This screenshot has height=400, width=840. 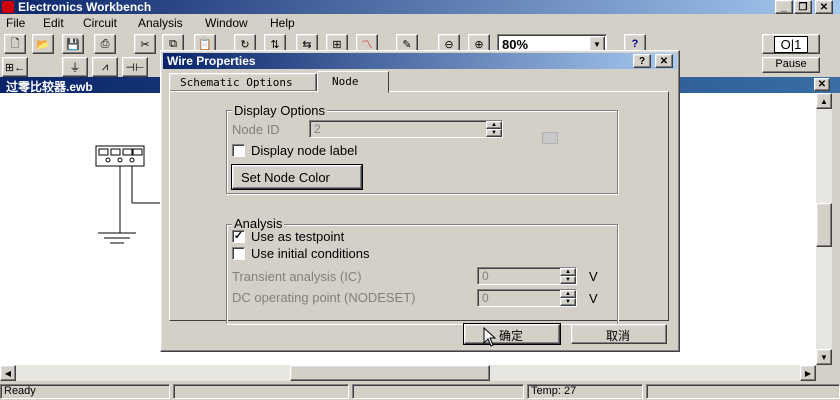 I want to click on power-label: O|1, so click(x=791, y=44).